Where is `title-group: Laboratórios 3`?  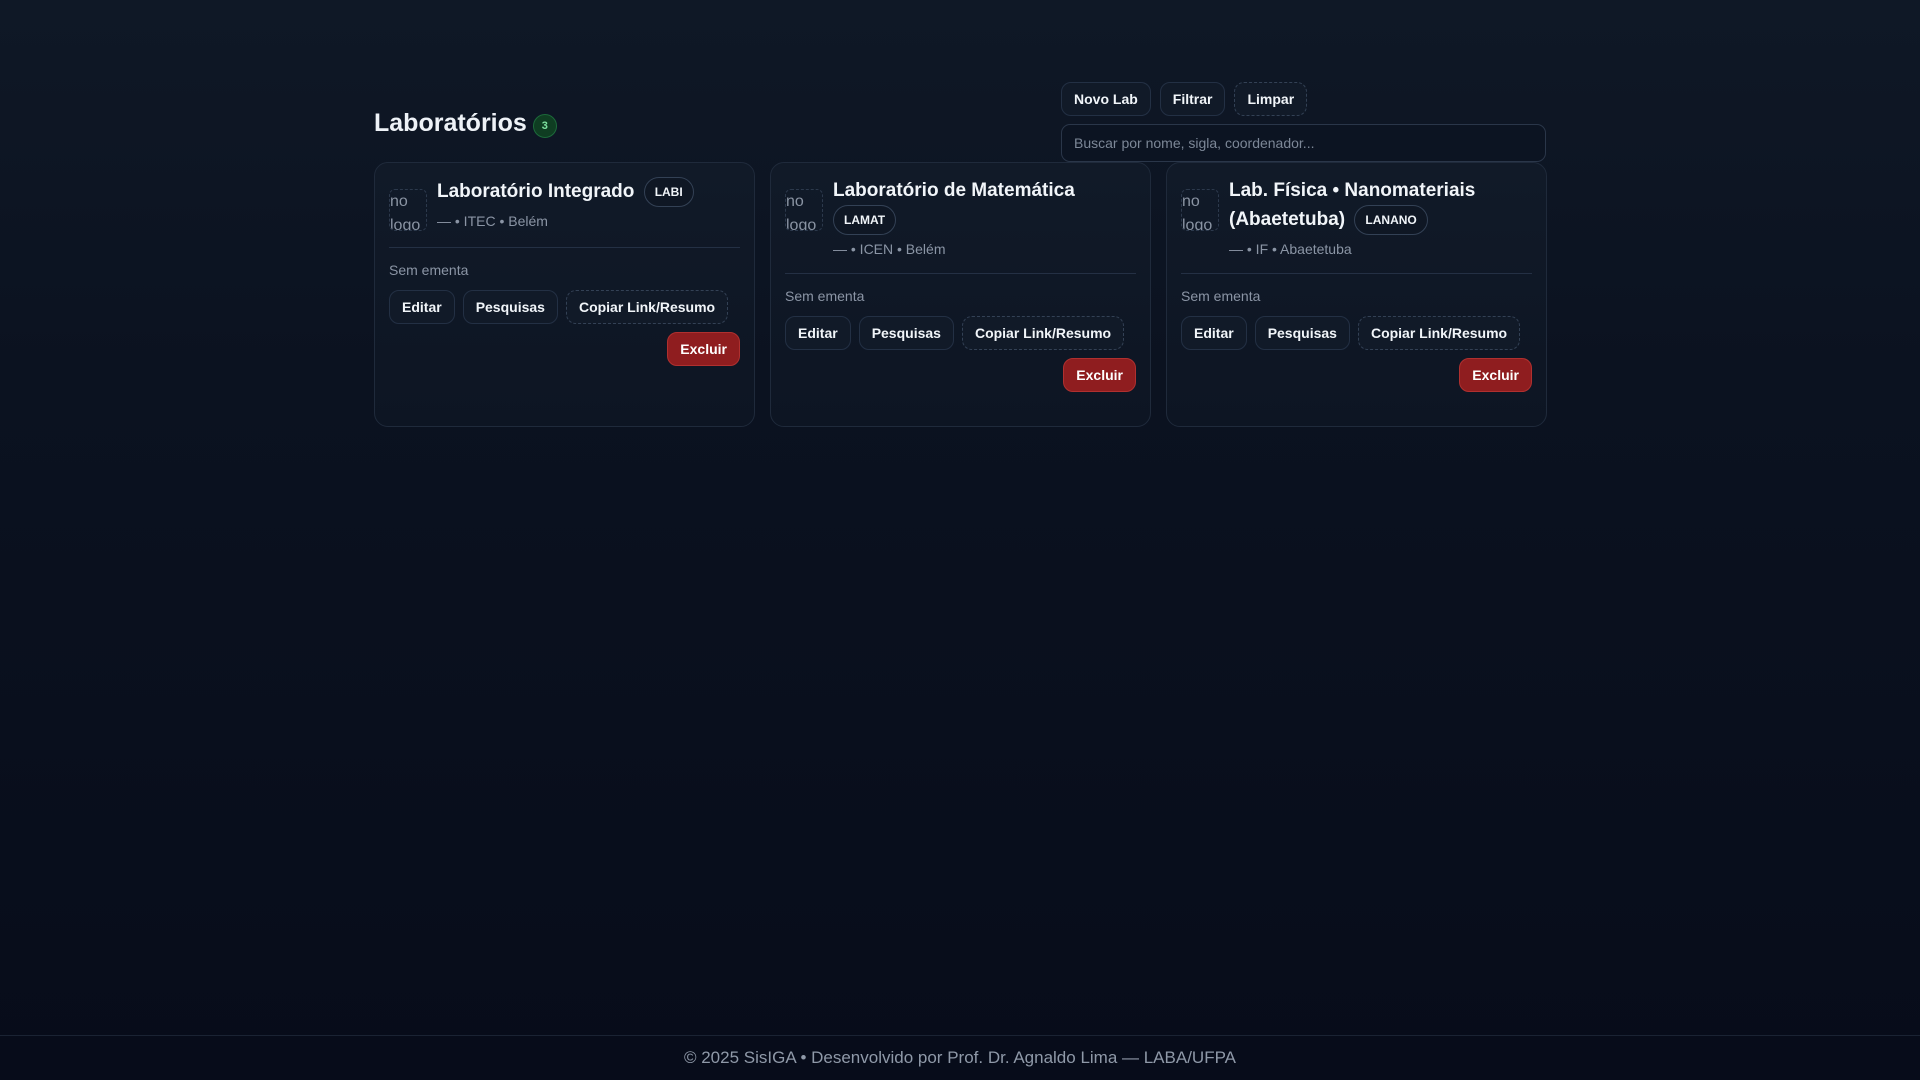 title-group: Laboratórios 3 is located at coordinates (465, 123).